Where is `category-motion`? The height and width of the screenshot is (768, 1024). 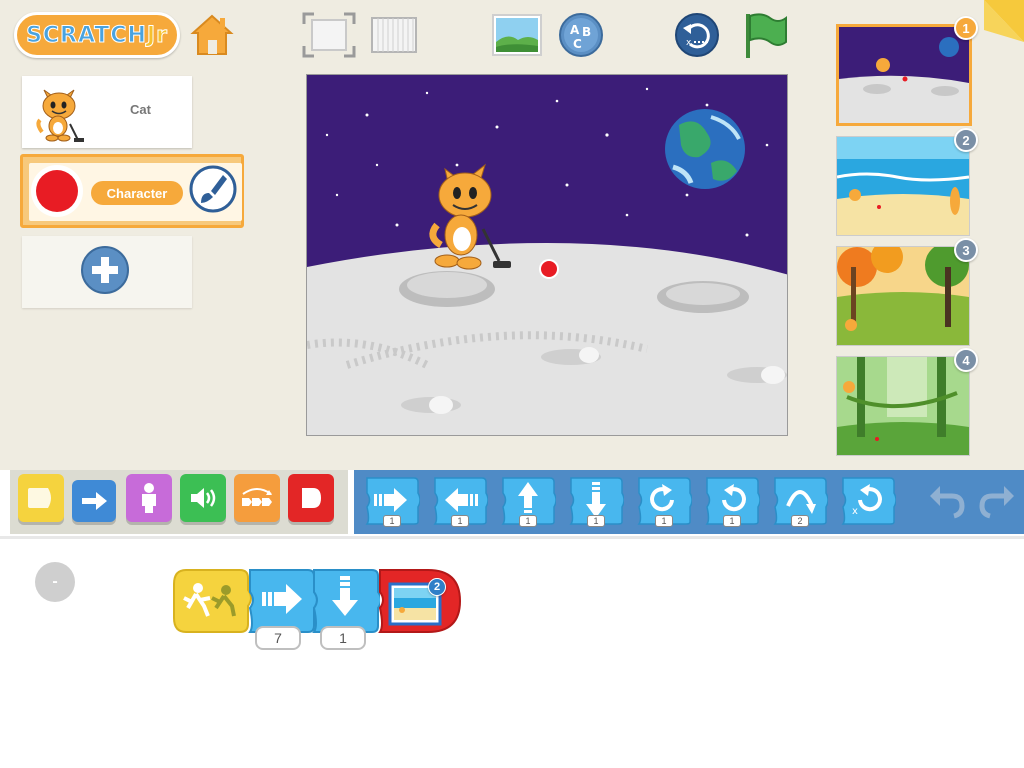 category-motion is located at coordinates (94, 501).